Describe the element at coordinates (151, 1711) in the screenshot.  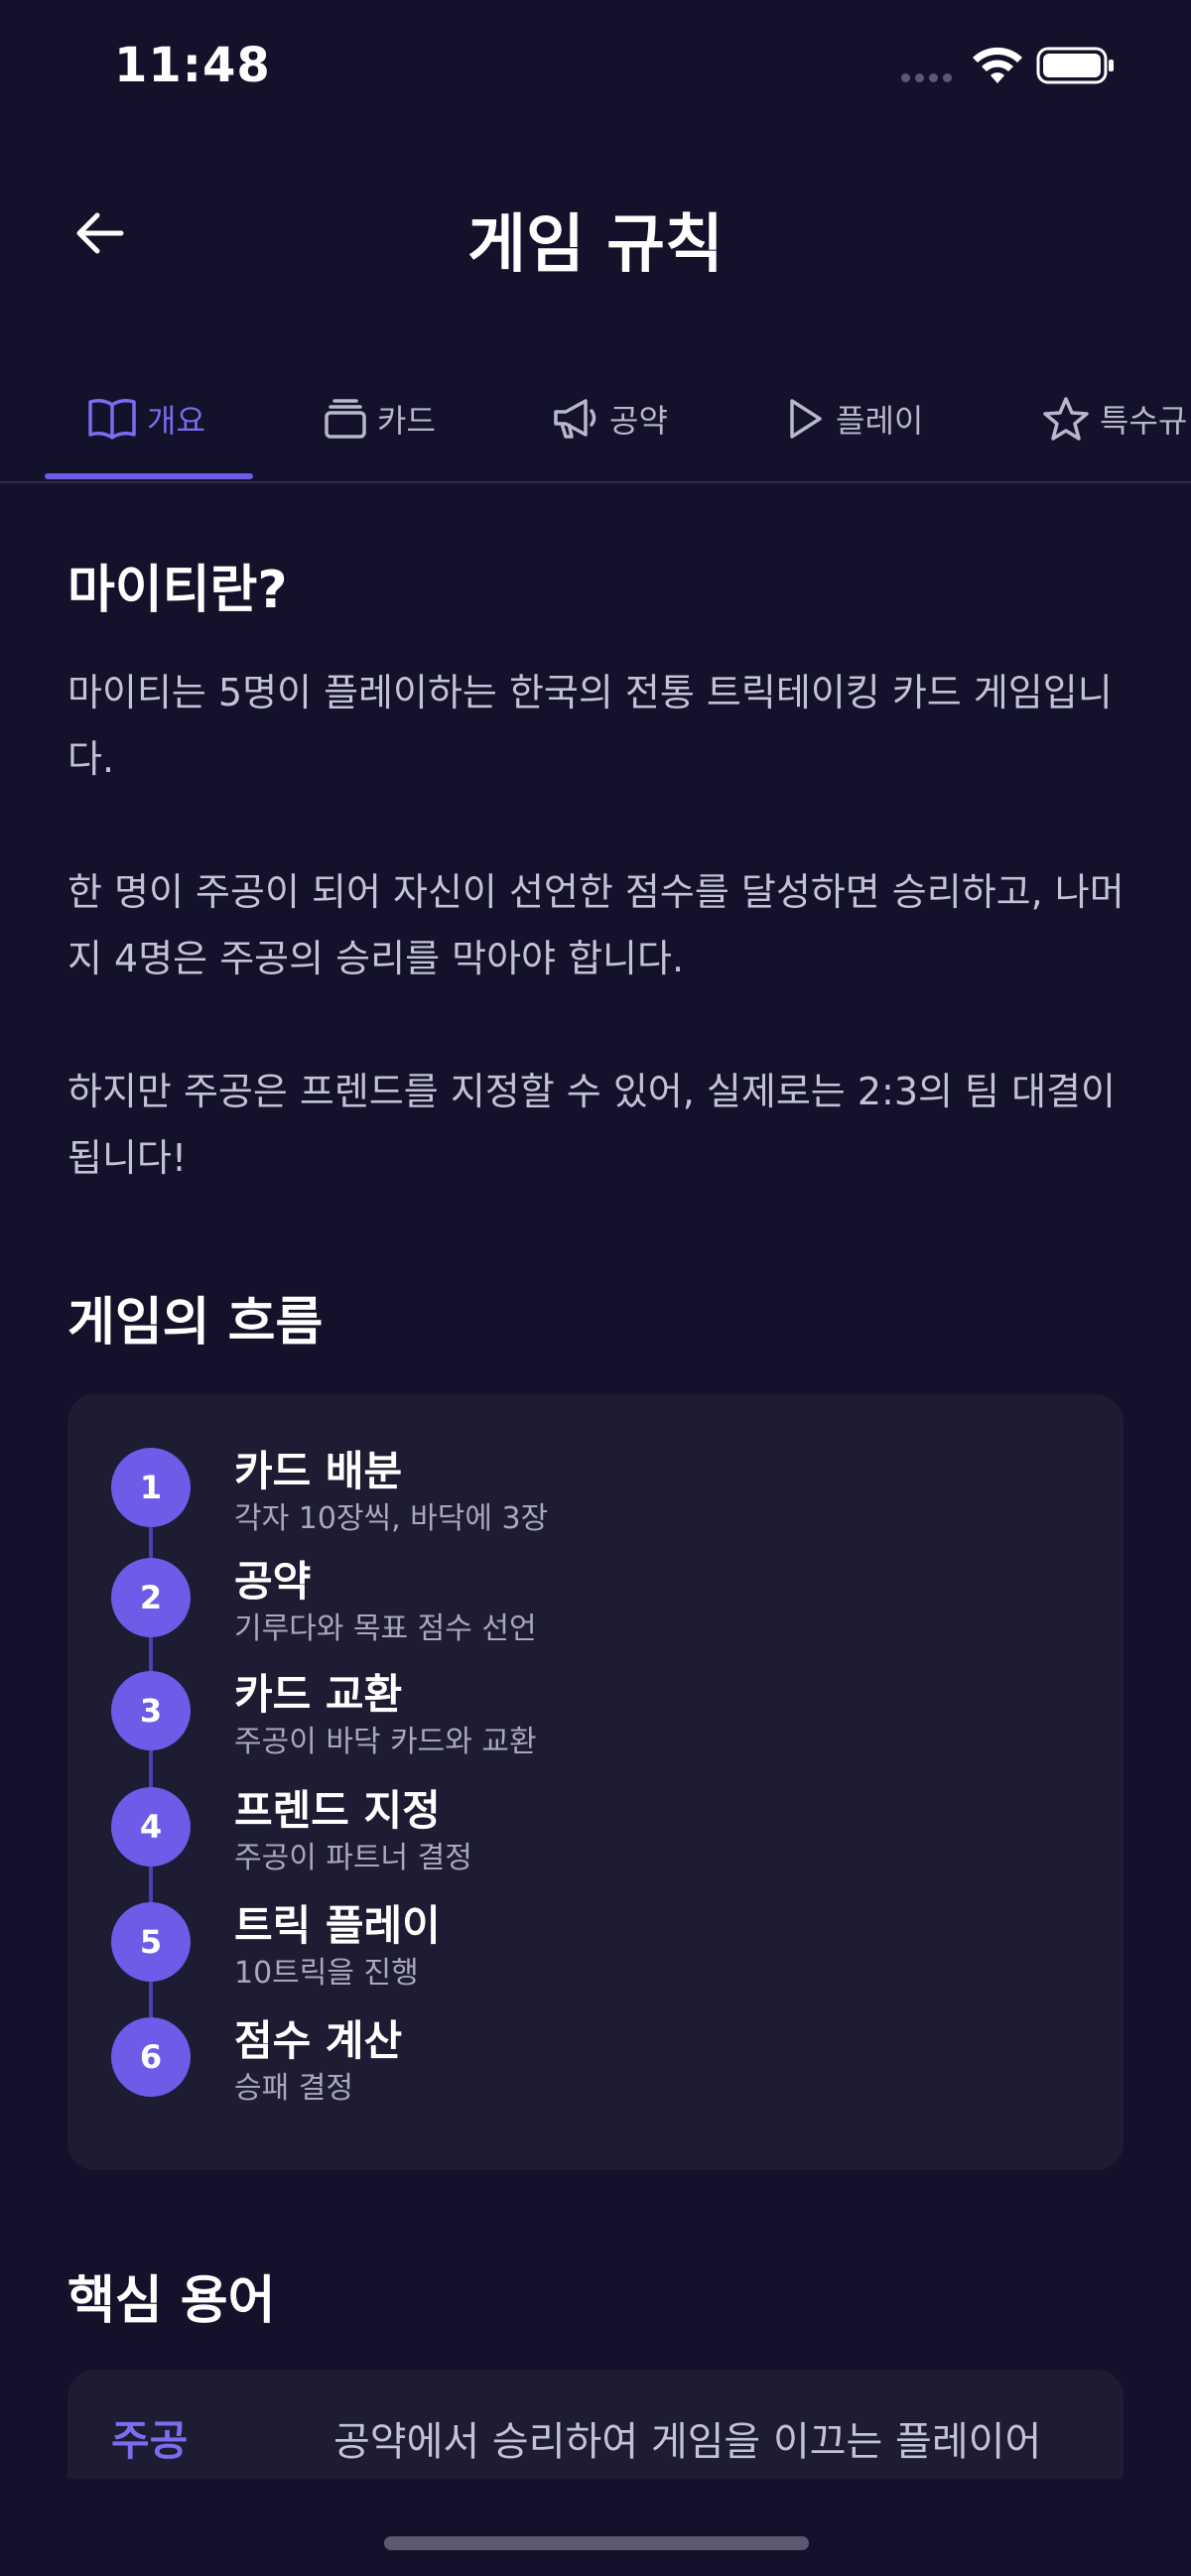
I see `step-number: 3` at that location.